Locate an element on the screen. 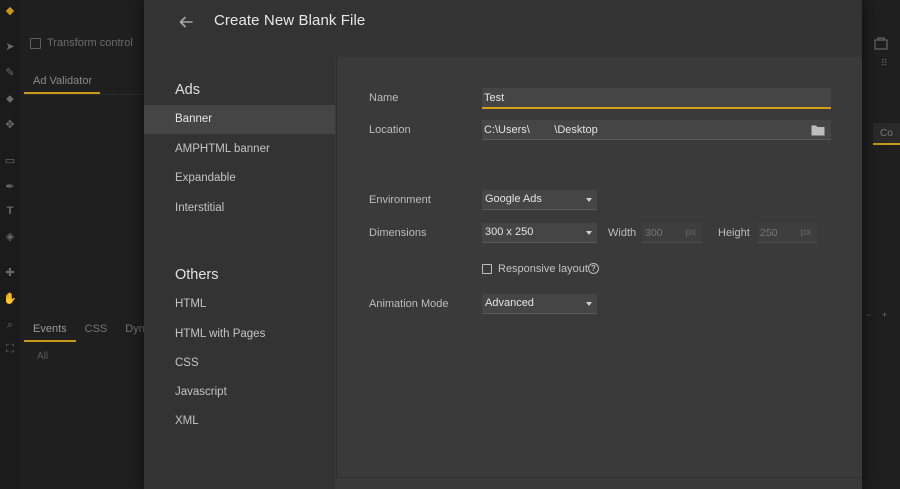 This screenshot has height=489, width=900. height-label: Height is located at coordinates (734, 233).